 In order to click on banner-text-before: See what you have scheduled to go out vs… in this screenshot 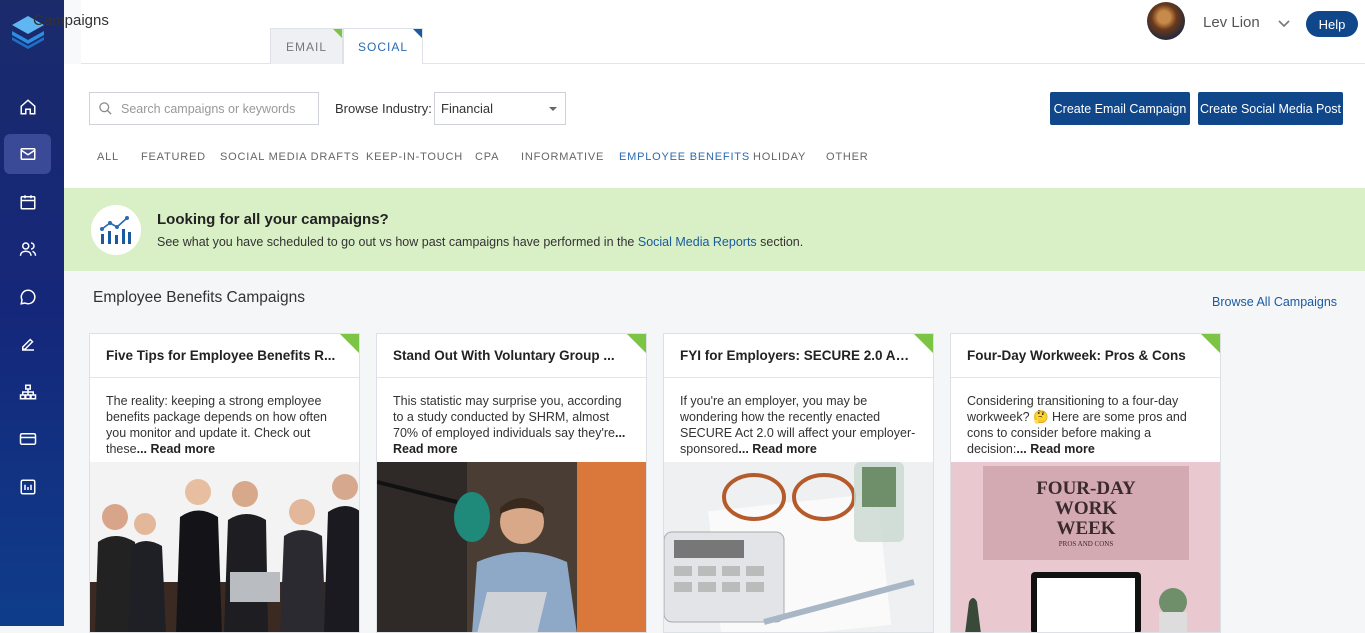, I will do `click(397, 242)`.